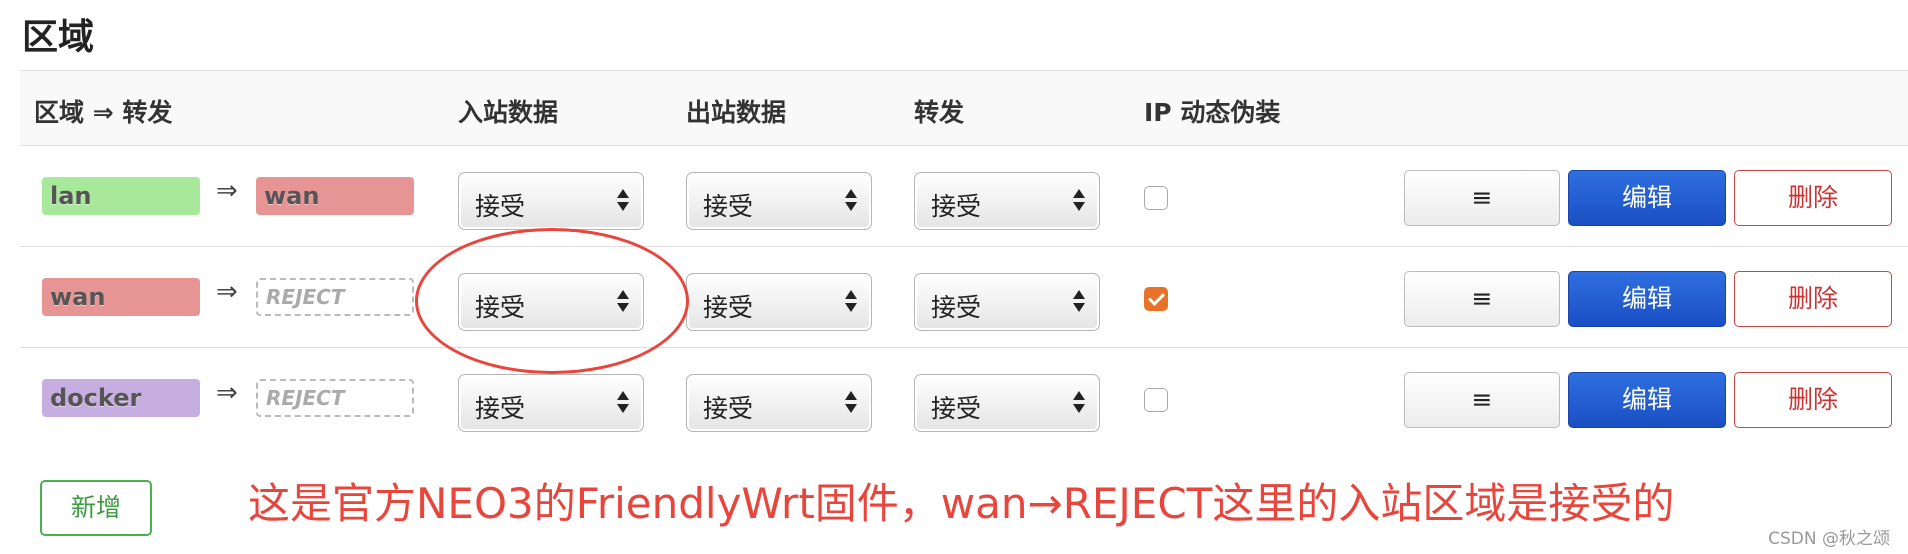  Describe the element at coordinates (121, 196) in the screenshot. I see `zone-badge-lan: lan` at that location.